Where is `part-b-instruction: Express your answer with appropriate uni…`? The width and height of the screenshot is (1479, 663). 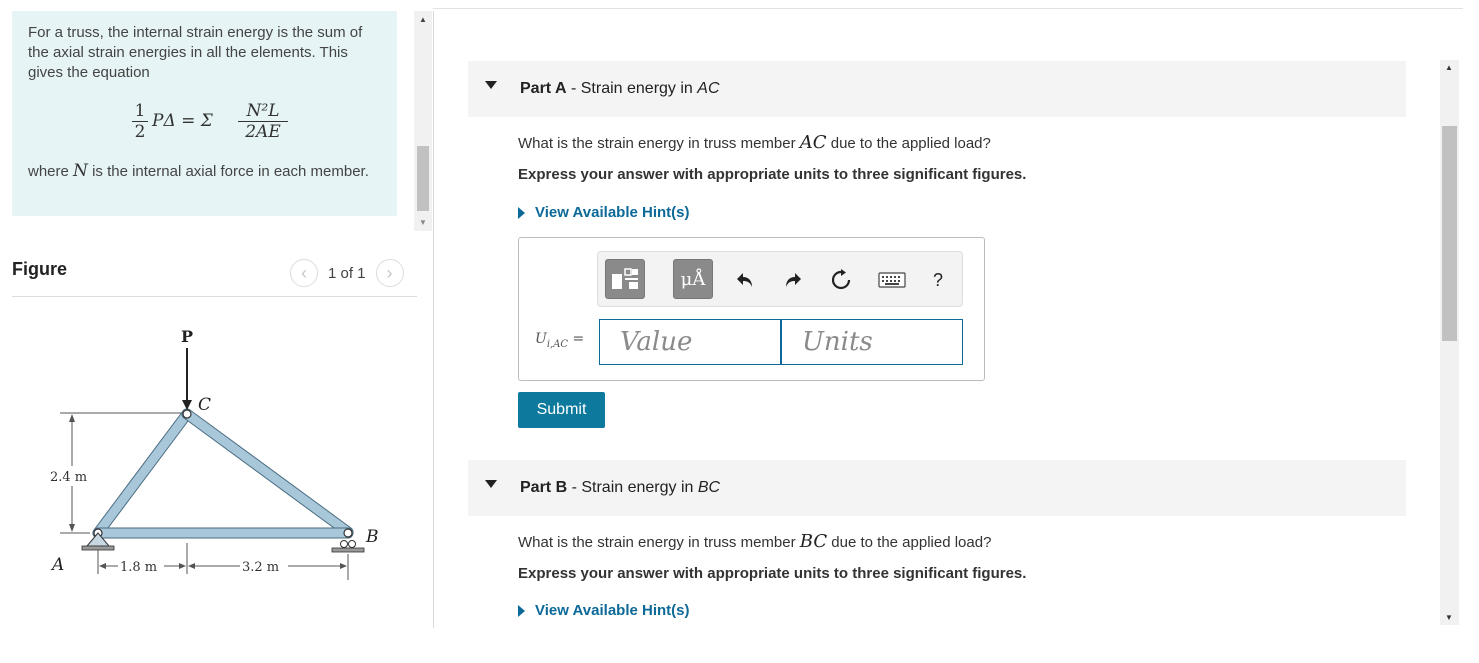
part-b-instruction: Express your answer with appropriate uni… is located at coordinates (772, 573).